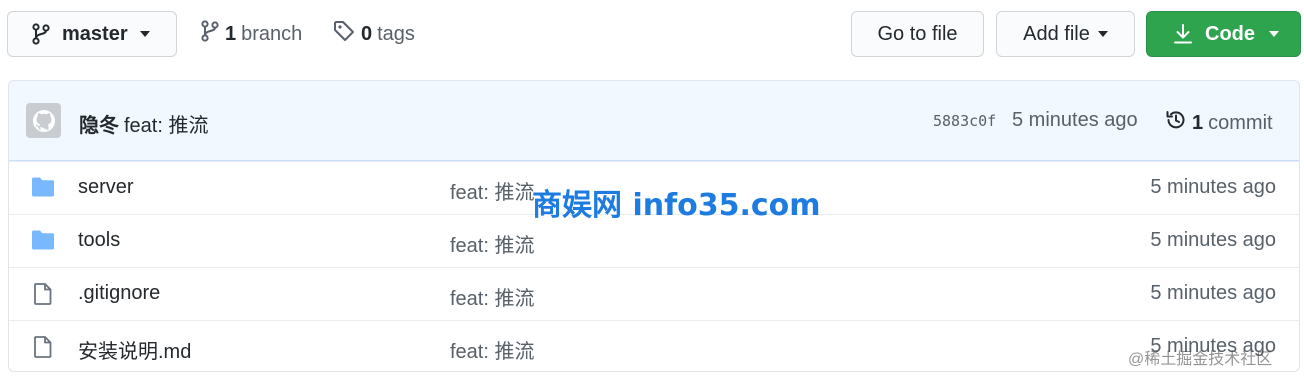 The width and height of the screenshot is (1304, 378). Describe the element at coordinates (1075, 120) in the screenshot. I see `commit-time: 5 minutes ago` at that location.